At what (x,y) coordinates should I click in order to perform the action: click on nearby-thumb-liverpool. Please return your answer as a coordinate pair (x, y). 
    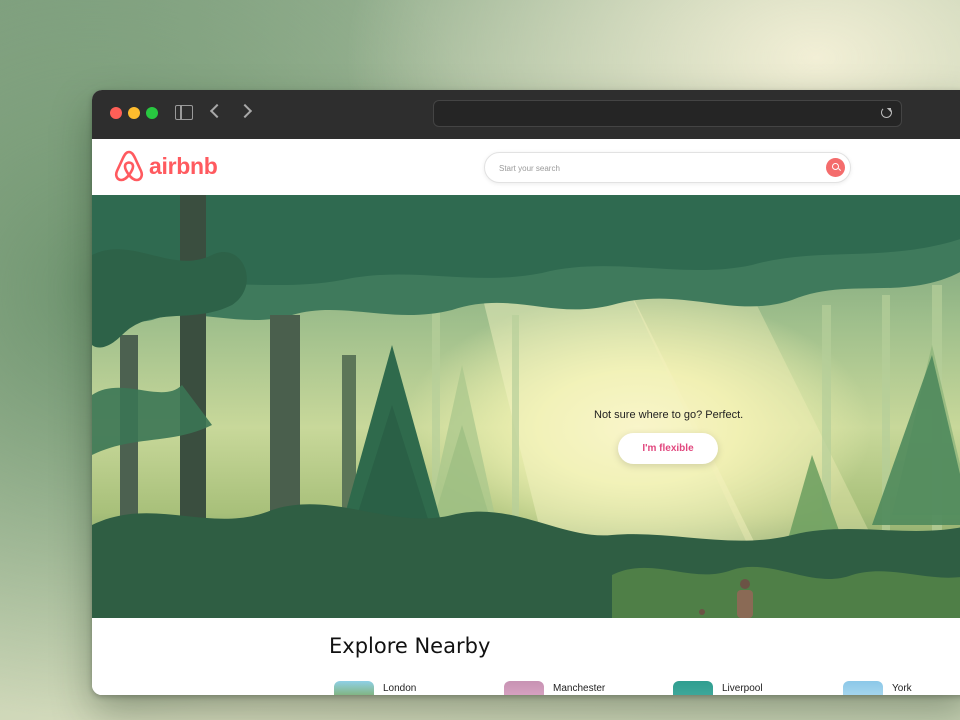
    Looking at the image, I should click on (693, 688).